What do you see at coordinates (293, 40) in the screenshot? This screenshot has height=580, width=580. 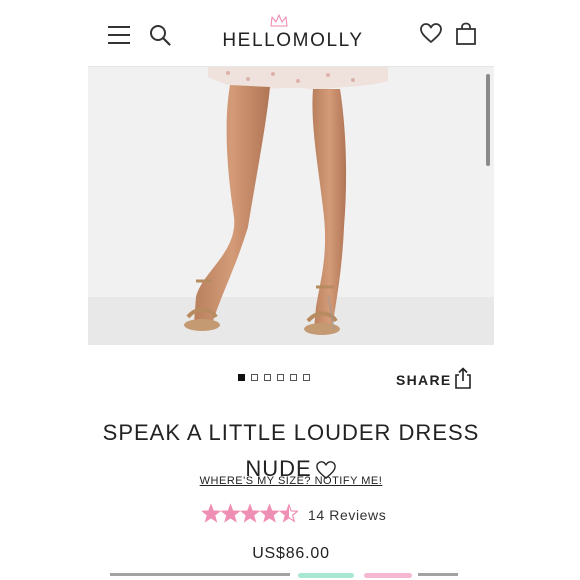 I see `brand-wordmark: HELLOMOLLY` at bounding box center [293, 40].